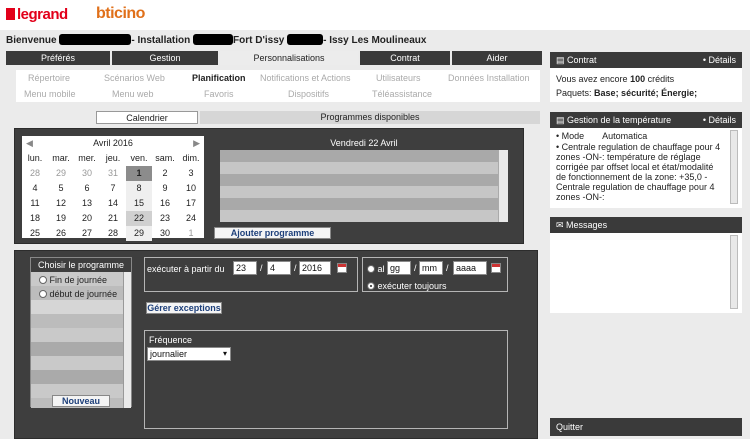  Describe the element at coordinates (147, 117) in the screenshot. I see `tab-calendrier: Calendrier` at that location.